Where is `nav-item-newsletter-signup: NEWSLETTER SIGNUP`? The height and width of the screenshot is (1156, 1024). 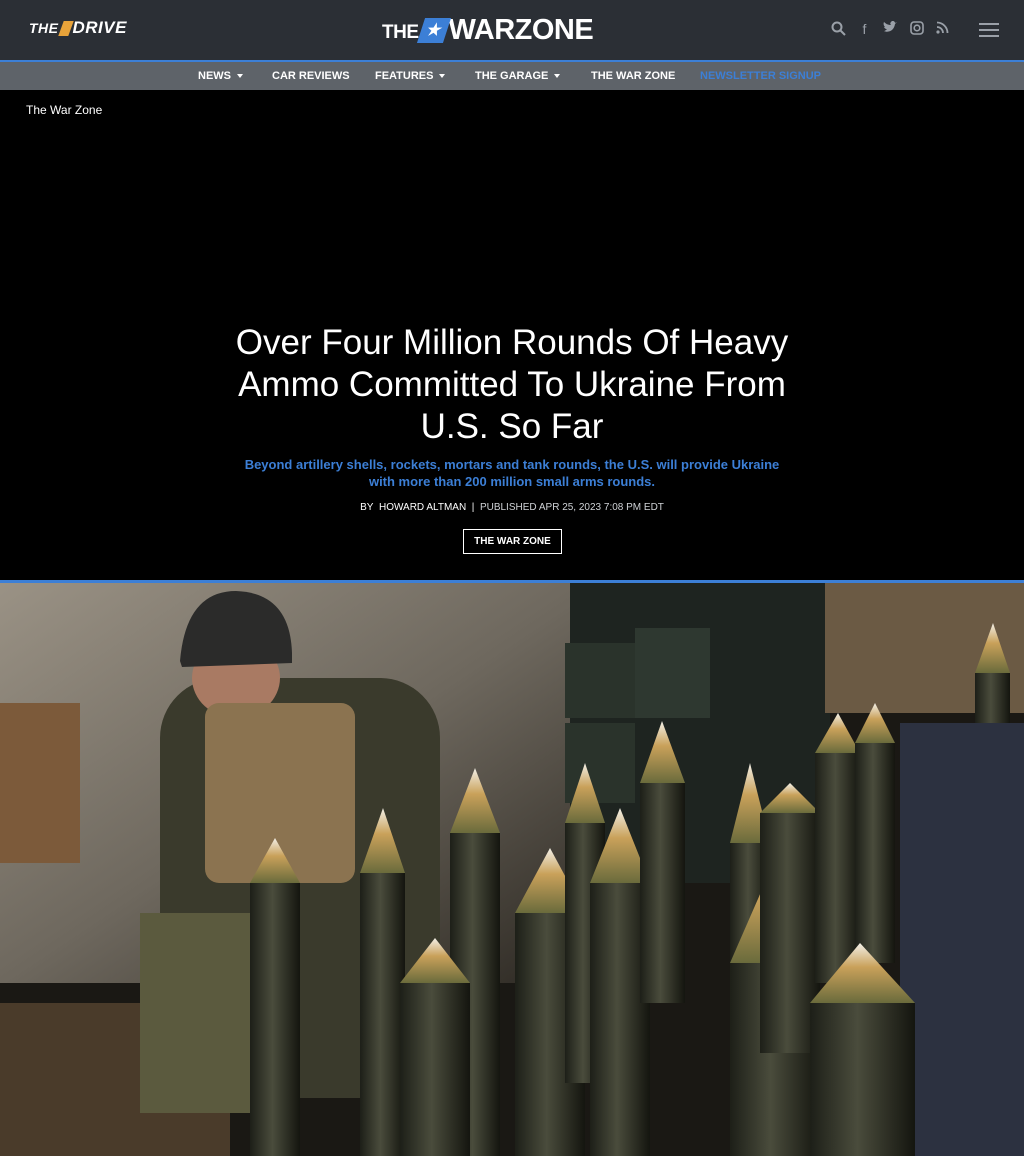
nav-item-newsletter-signup: NEWSLETTER SIGNUP is located at coordinates (760, 76).